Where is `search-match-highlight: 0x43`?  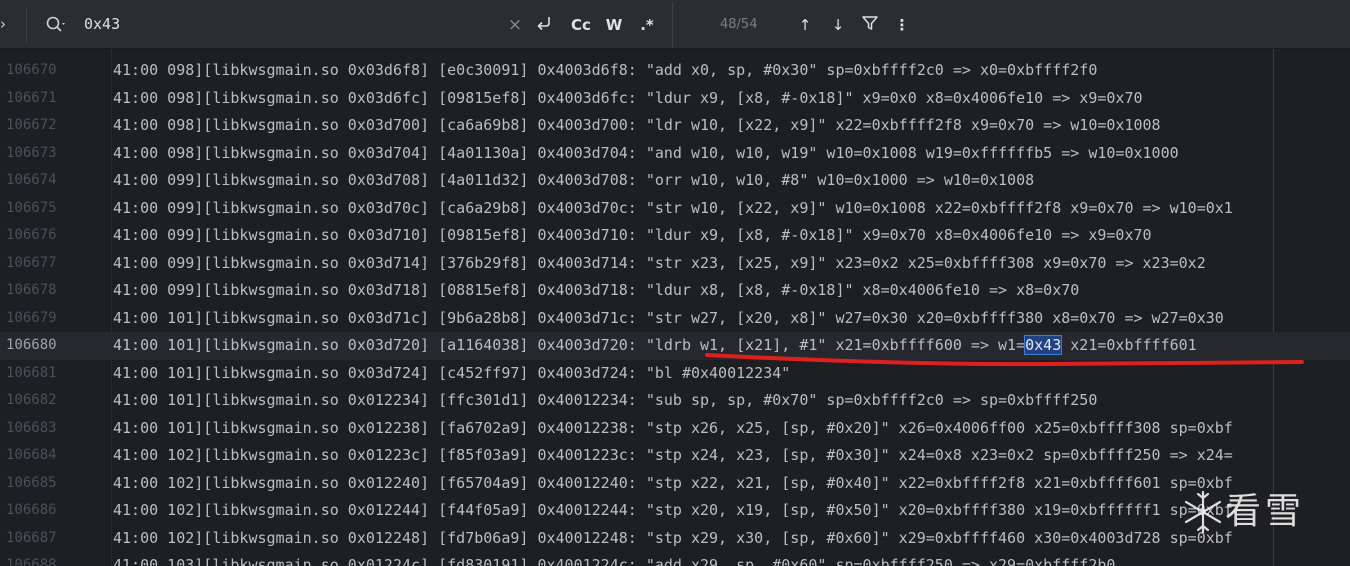 search-match-highlight: 0x43 is located at coordinates (1043, 345).